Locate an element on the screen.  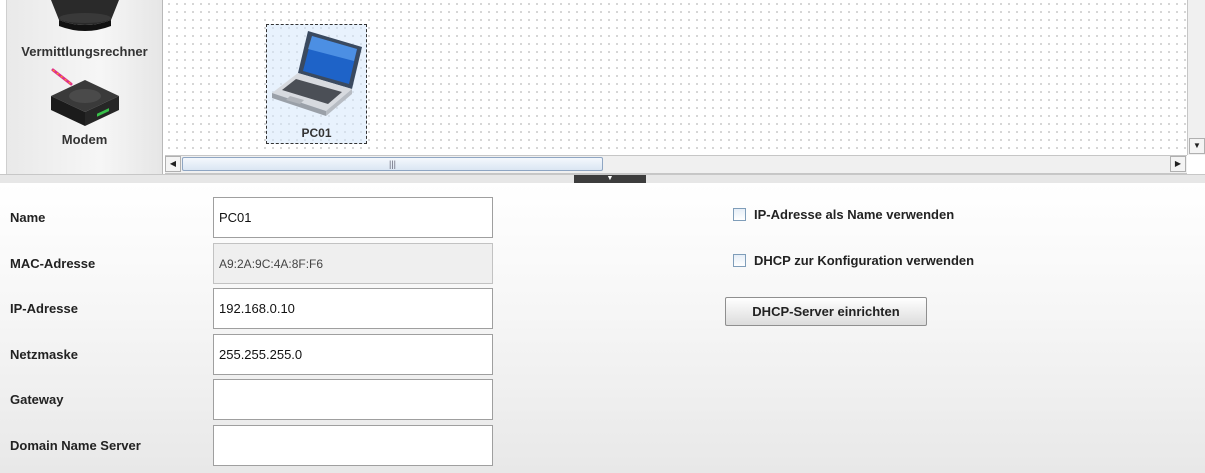
ip-as-name-checkbox is located at coordinates (739, 214).